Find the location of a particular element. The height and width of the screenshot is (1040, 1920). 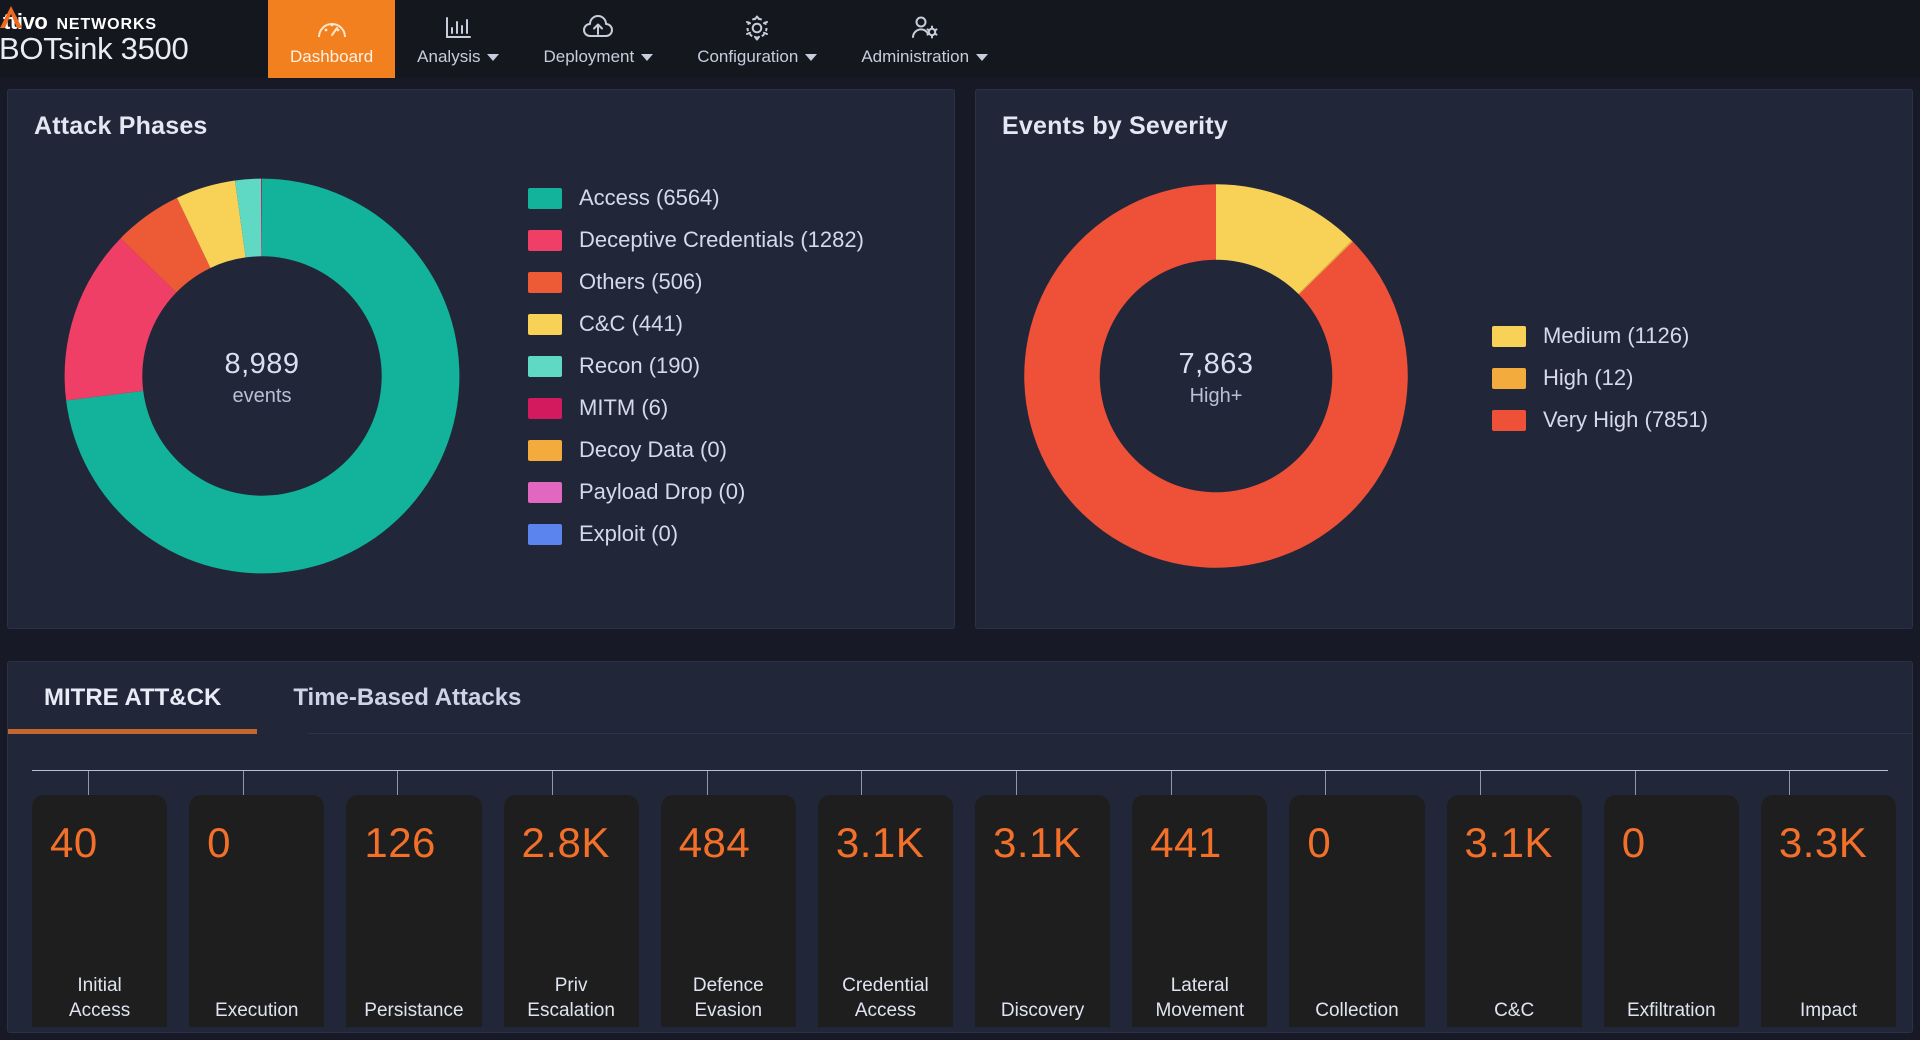

events-severity-donut: 7,863 High+ is located at coordinates (1216, 378).